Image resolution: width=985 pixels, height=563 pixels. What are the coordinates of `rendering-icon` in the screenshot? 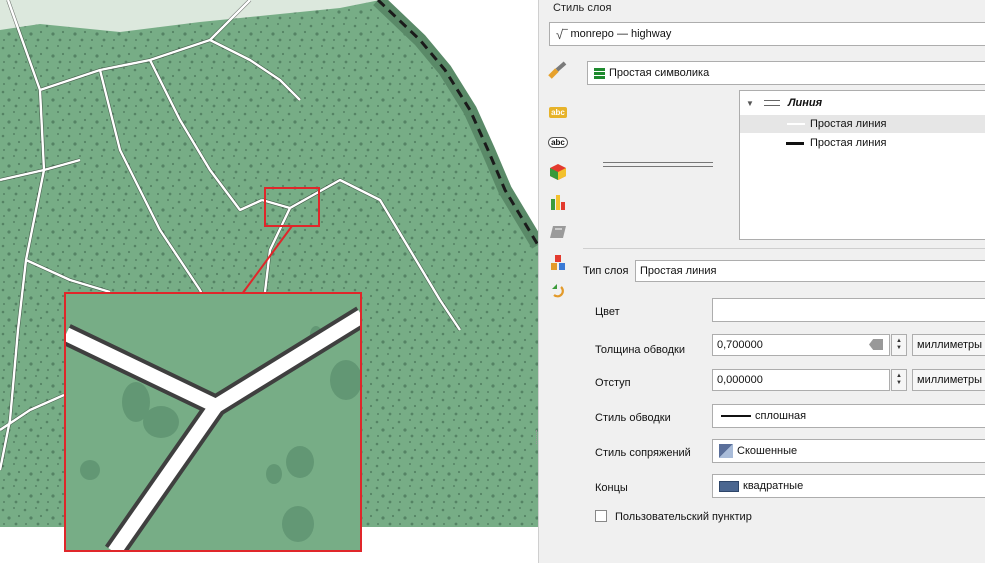 It's located at (558, 232).